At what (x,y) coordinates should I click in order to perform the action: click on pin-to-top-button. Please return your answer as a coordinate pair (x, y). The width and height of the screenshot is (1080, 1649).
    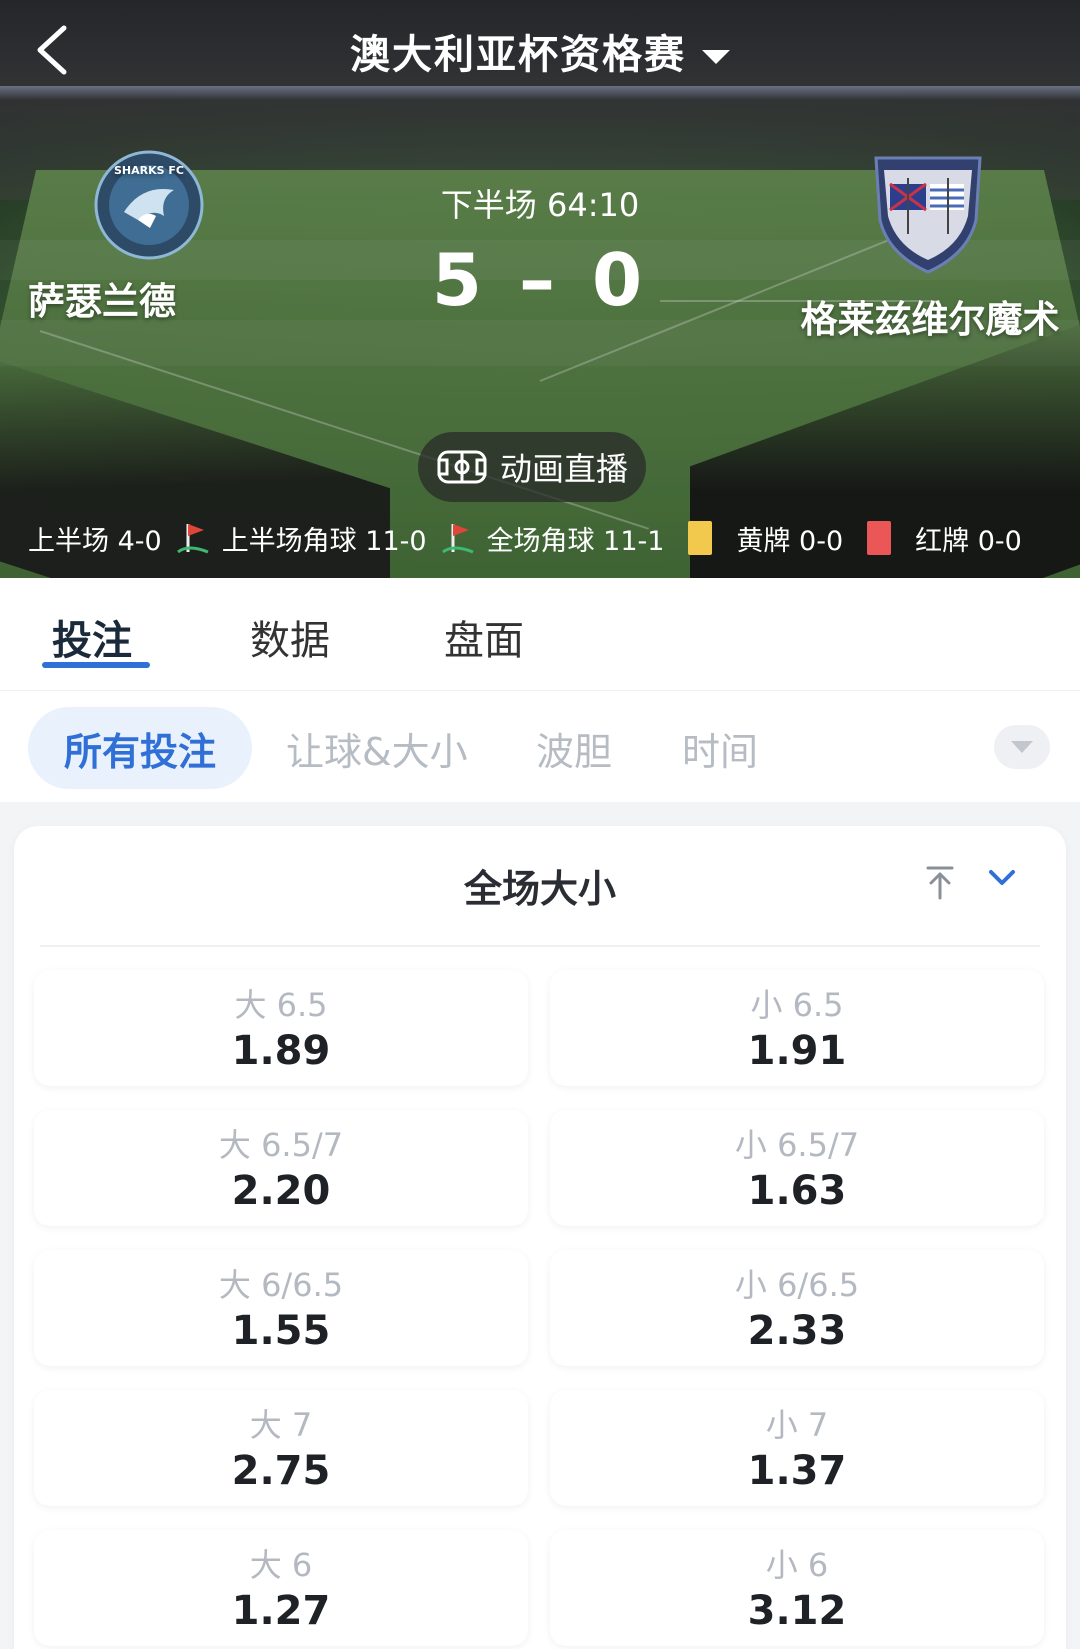
    Looking at the image, I should click on (940, 882).